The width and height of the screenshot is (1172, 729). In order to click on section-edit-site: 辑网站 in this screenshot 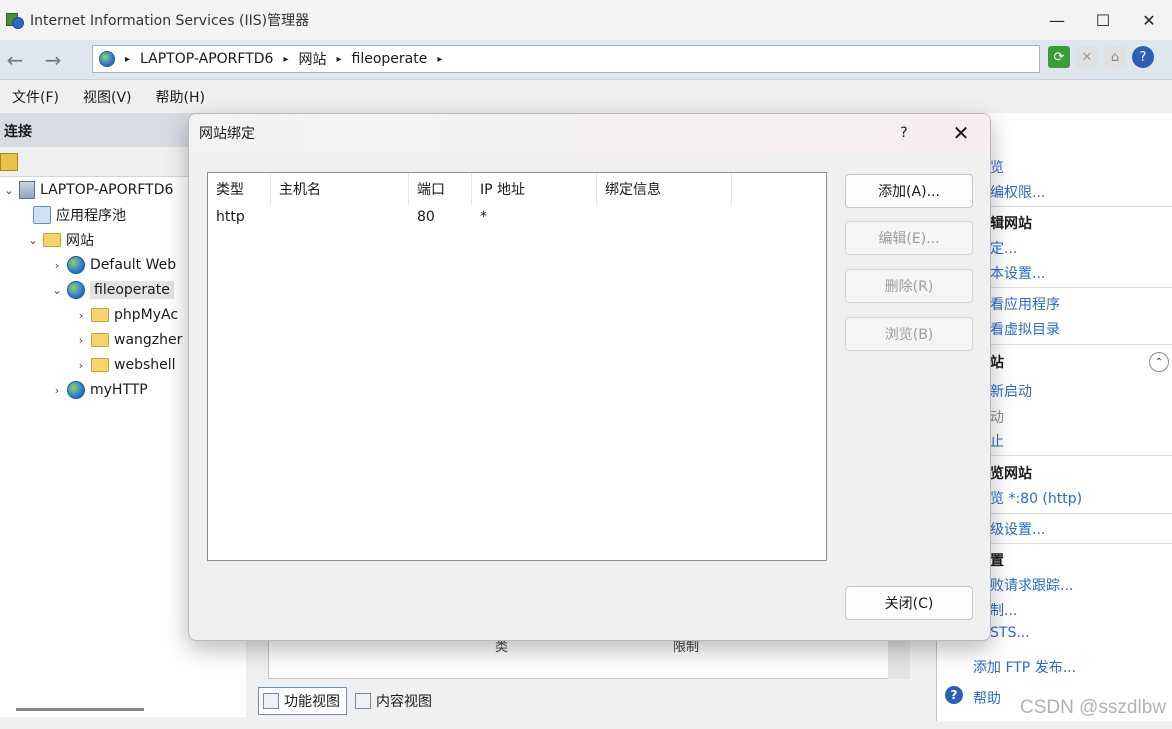, I will do `click(1011, 224)`.